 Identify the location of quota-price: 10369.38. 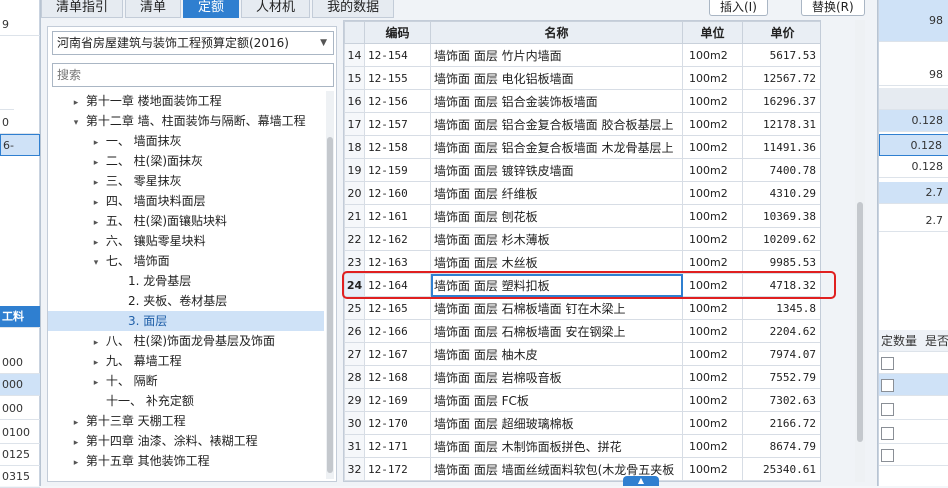
(781, 216).